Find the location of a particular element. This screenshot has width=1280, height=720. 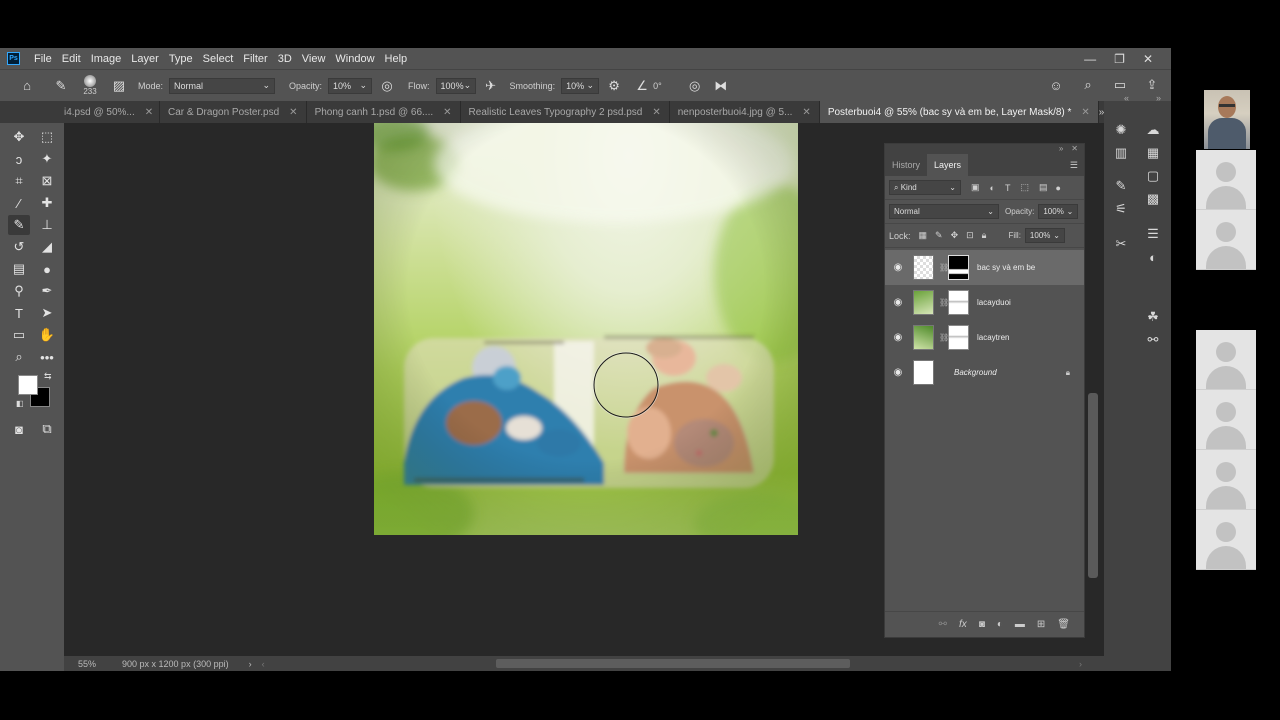

menu-edit: Edit is located at coordinates (71, 59).